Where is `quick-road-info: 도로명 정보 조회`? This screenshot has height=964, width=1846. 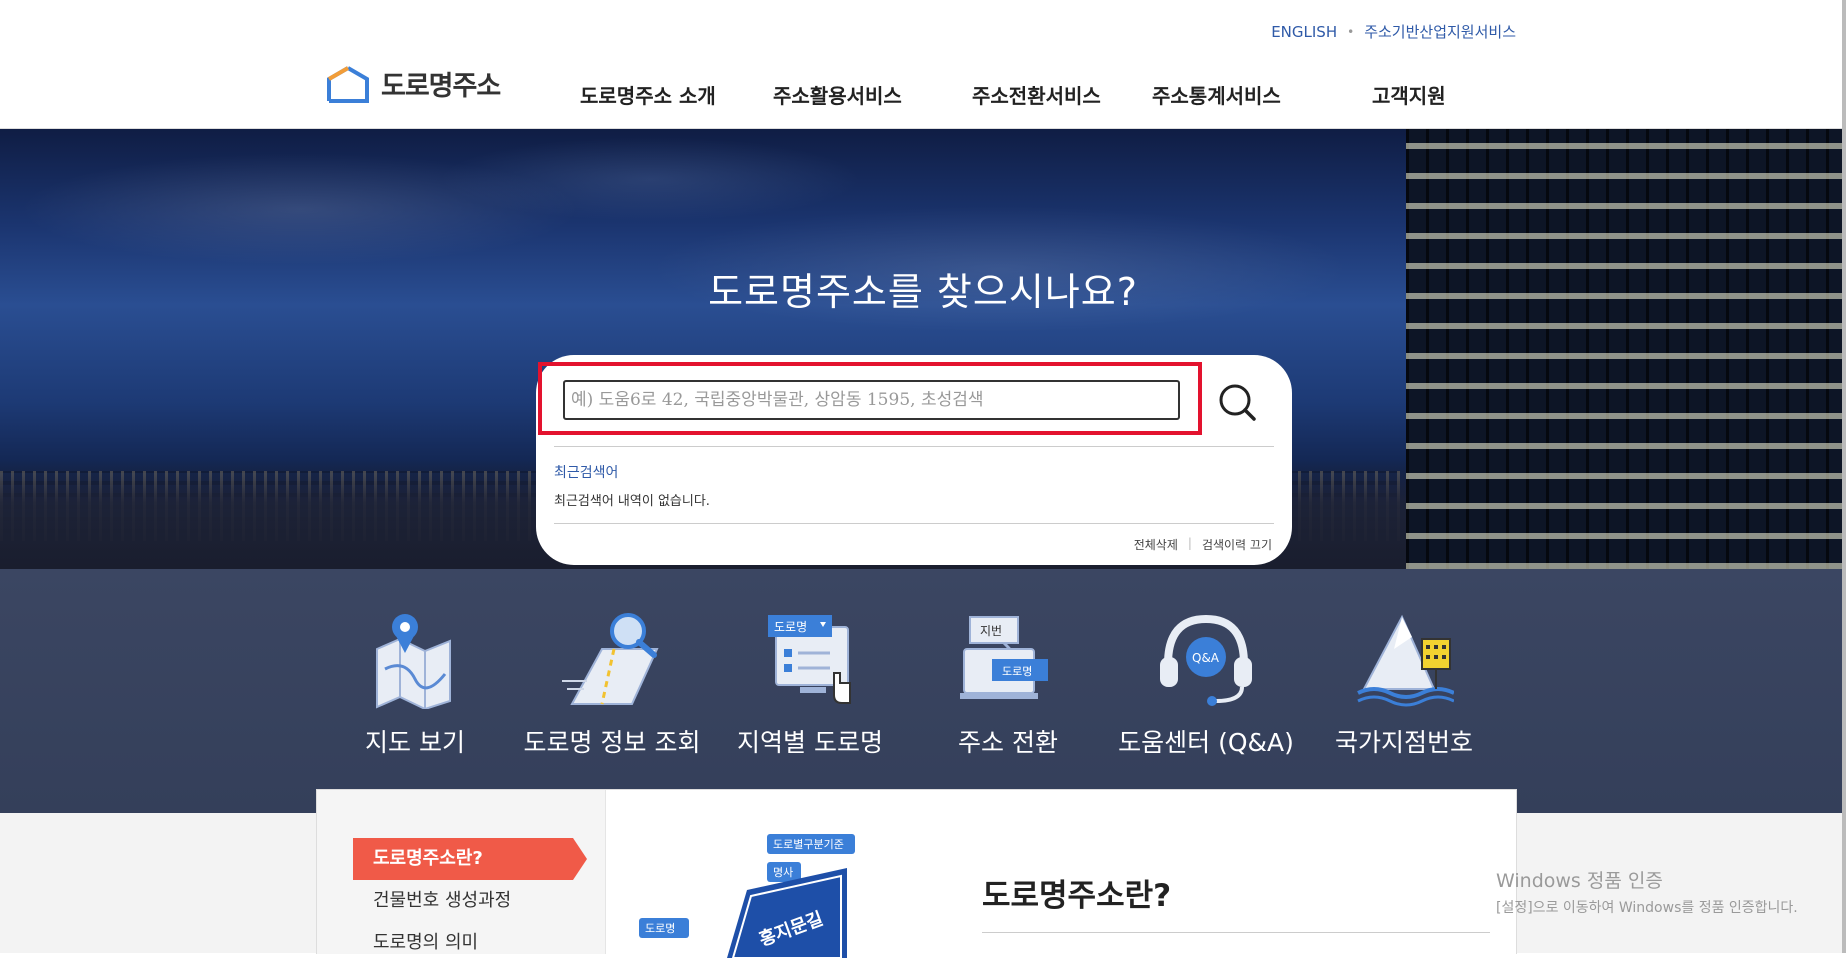
quick-road-info: 도로명 정보 조회 is located at coordinates (612, 684).